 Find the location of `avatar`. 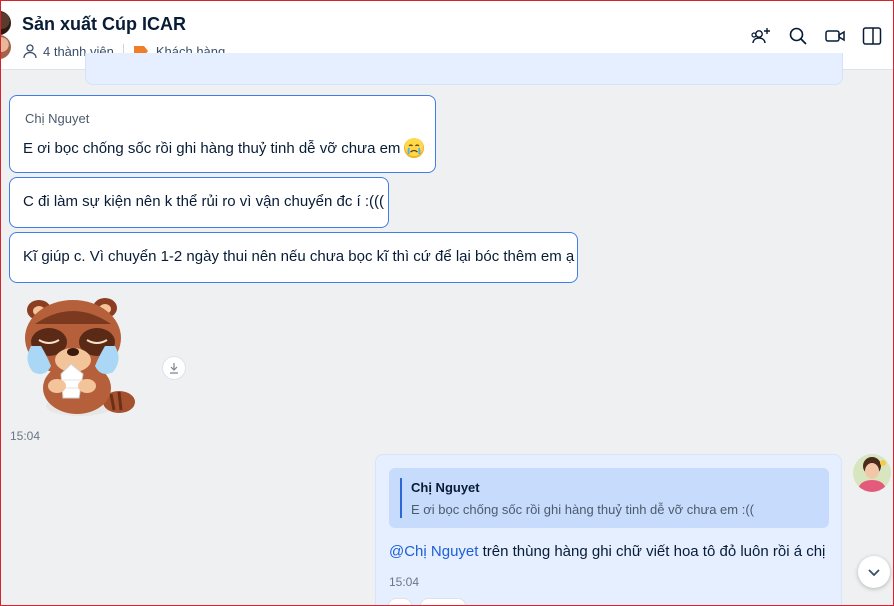

avatar is located at coordinates (872, 473).